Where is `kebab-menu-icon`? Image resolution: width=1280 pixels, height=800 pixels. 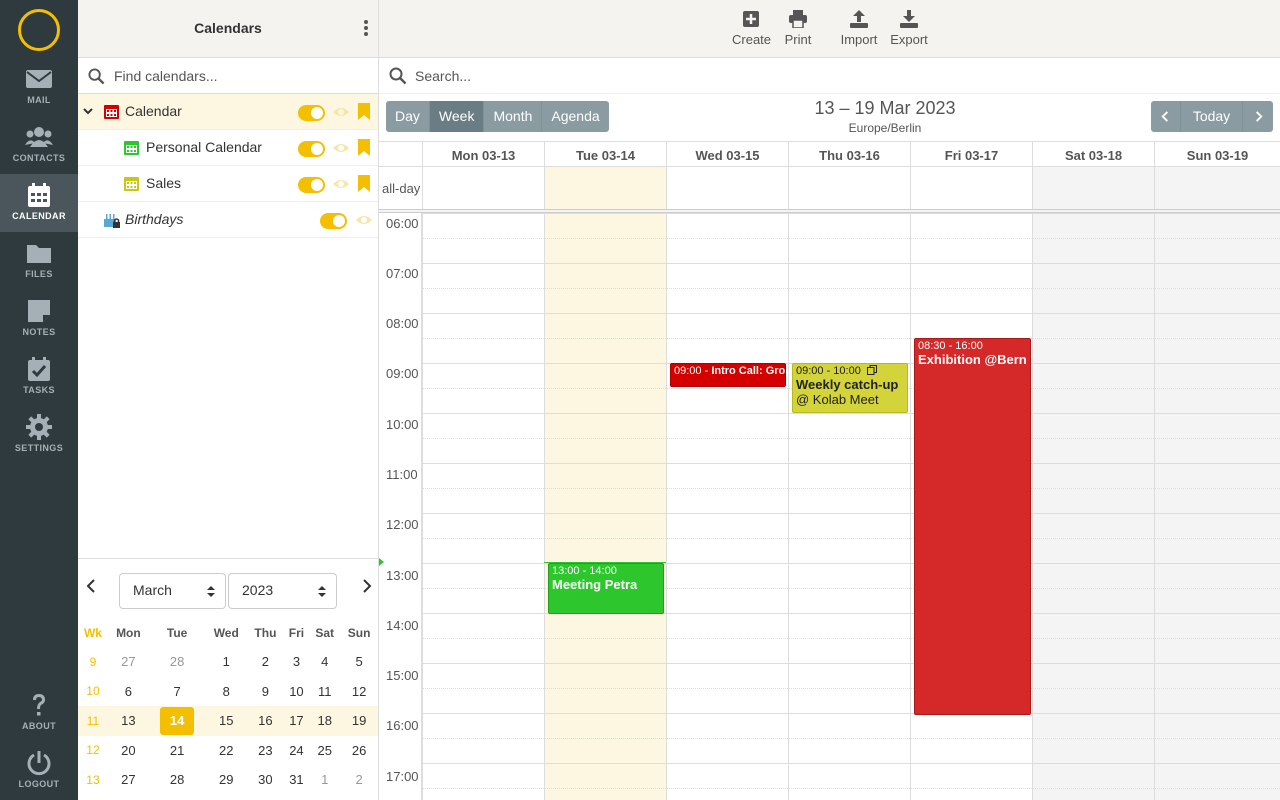 kebab-menu-icon is located at coordinates (367, 29).